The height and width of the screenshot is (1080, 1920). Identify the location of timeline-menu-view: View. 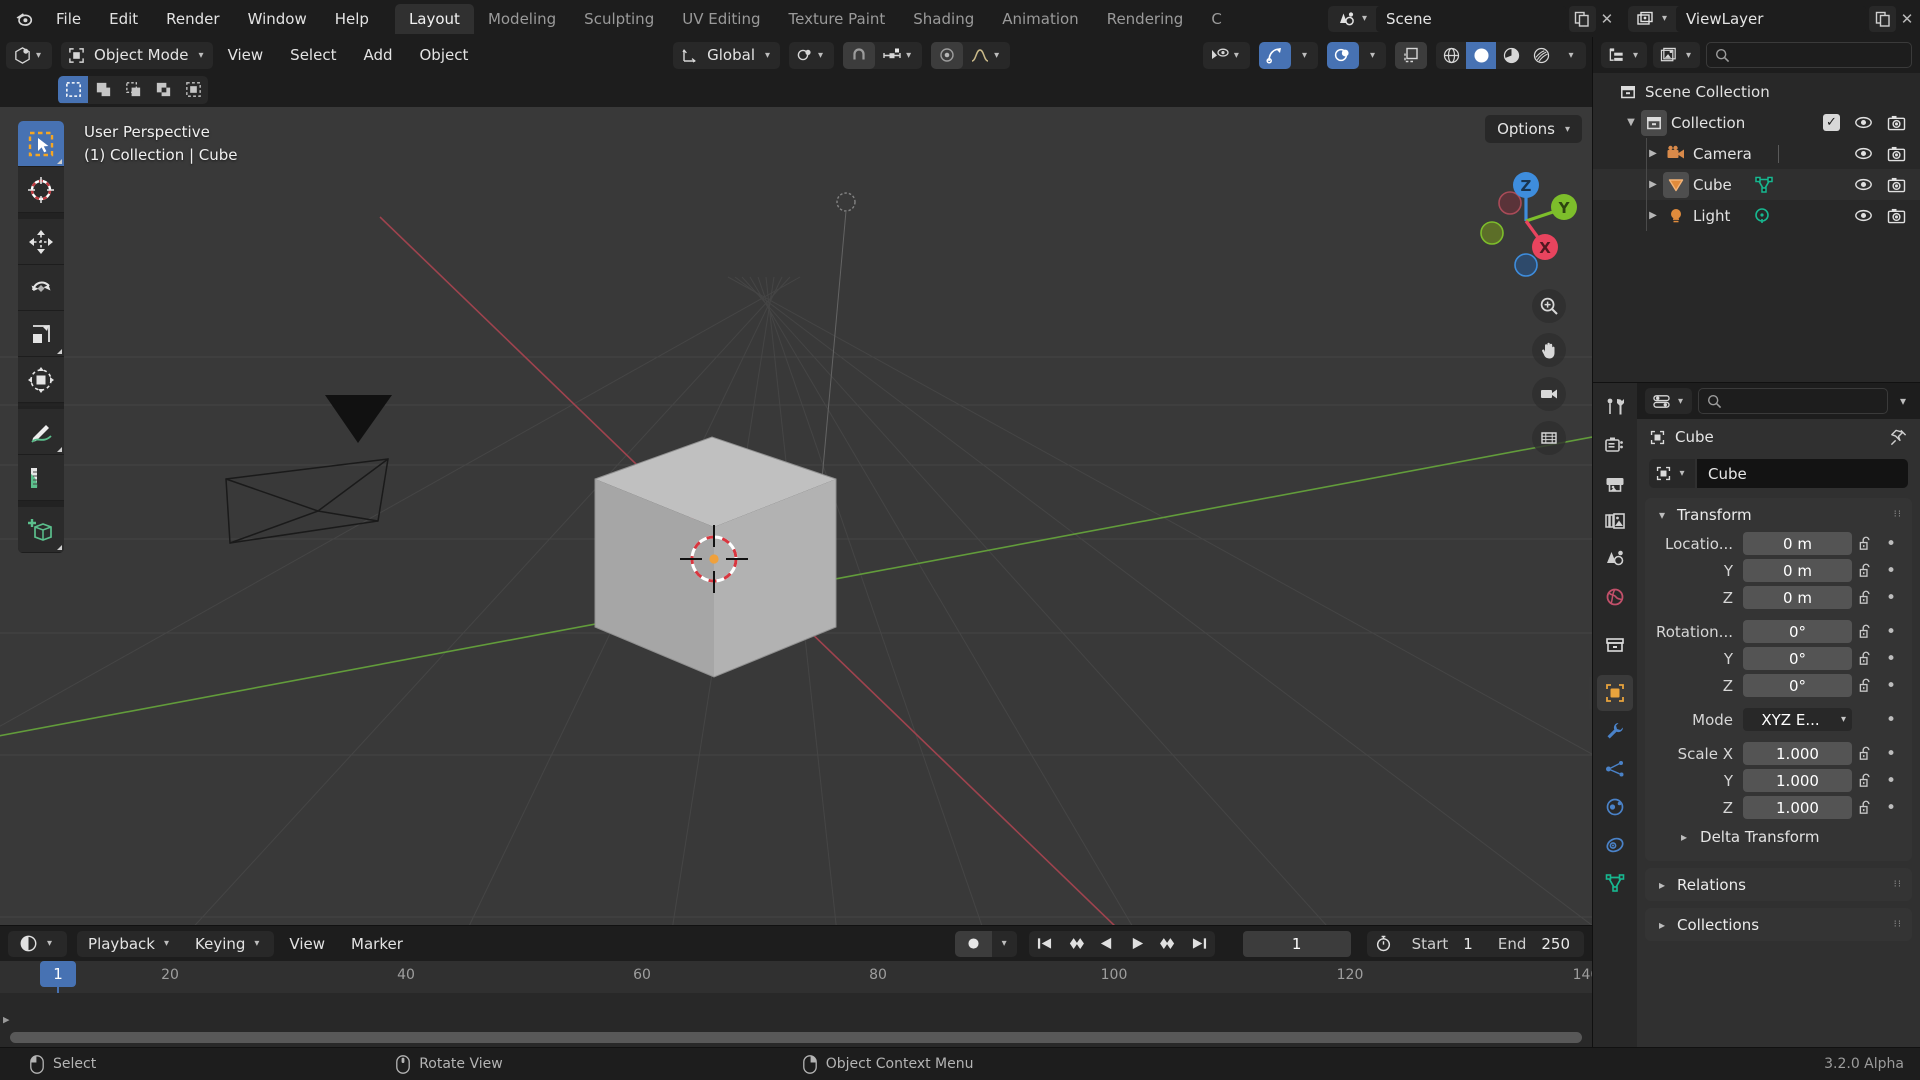
(307, 944).